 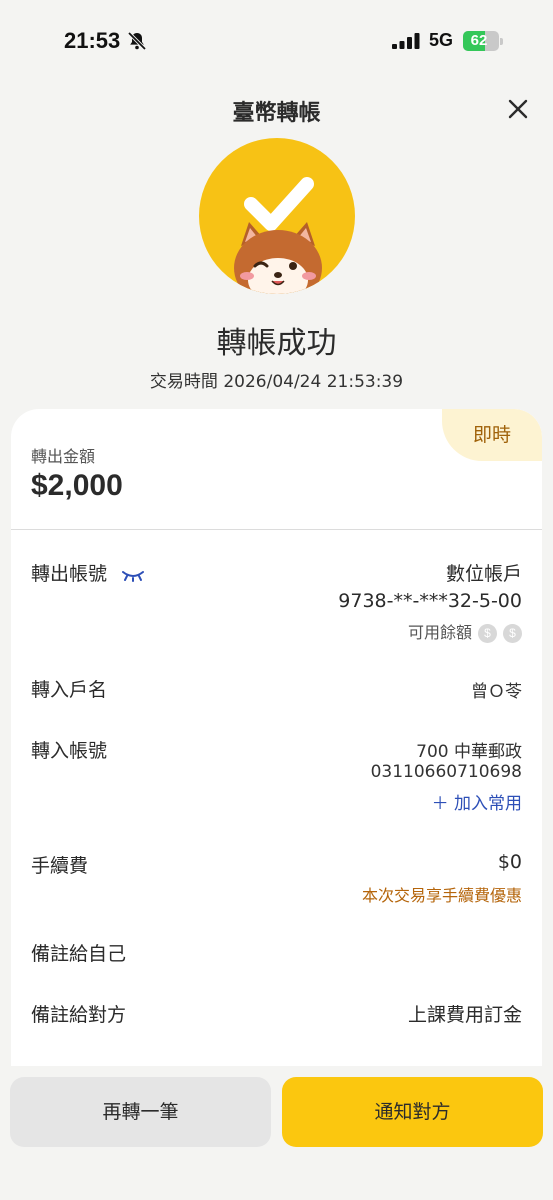 What do you see at coordinates (492, 435) in the screenshot?
I see `instant-badge: 即時` at bounding box center [492, 435].